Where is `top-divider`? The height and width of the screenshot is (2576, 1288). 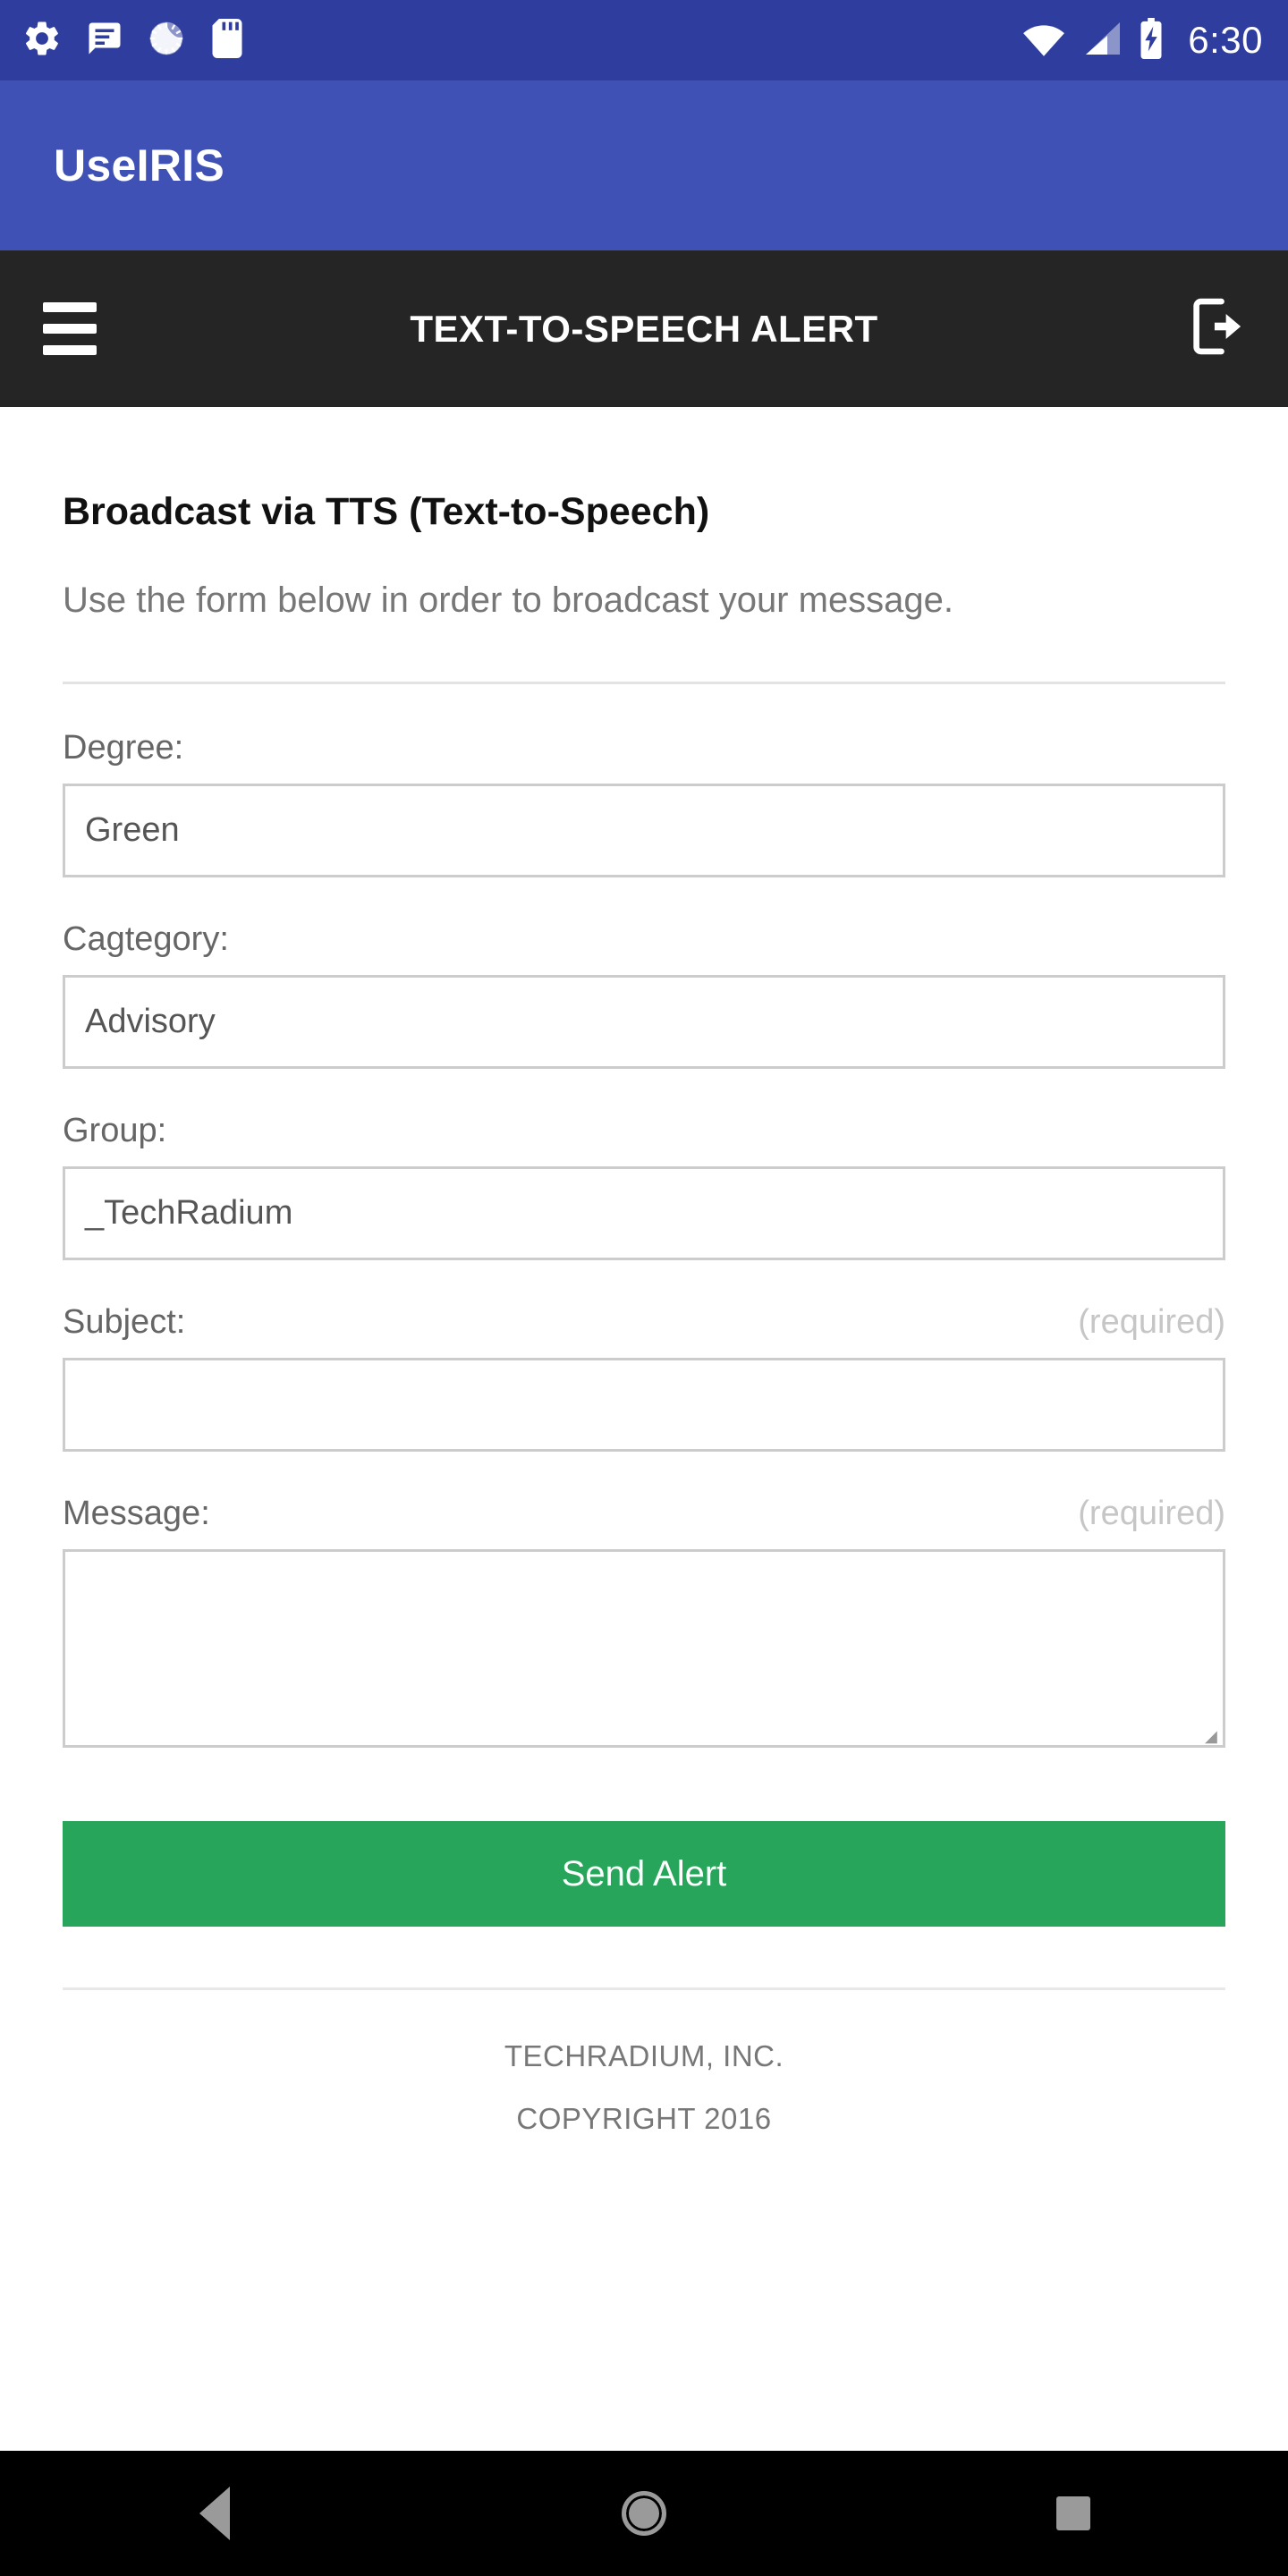
top-divider is located at coordinates (644, 683).